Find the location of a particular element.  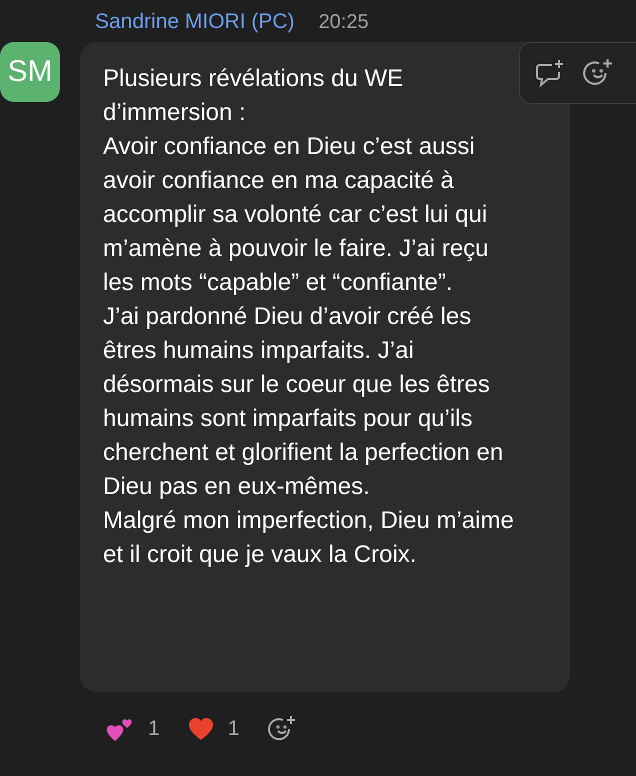

heart-icon is located at coordinates (201, 729).